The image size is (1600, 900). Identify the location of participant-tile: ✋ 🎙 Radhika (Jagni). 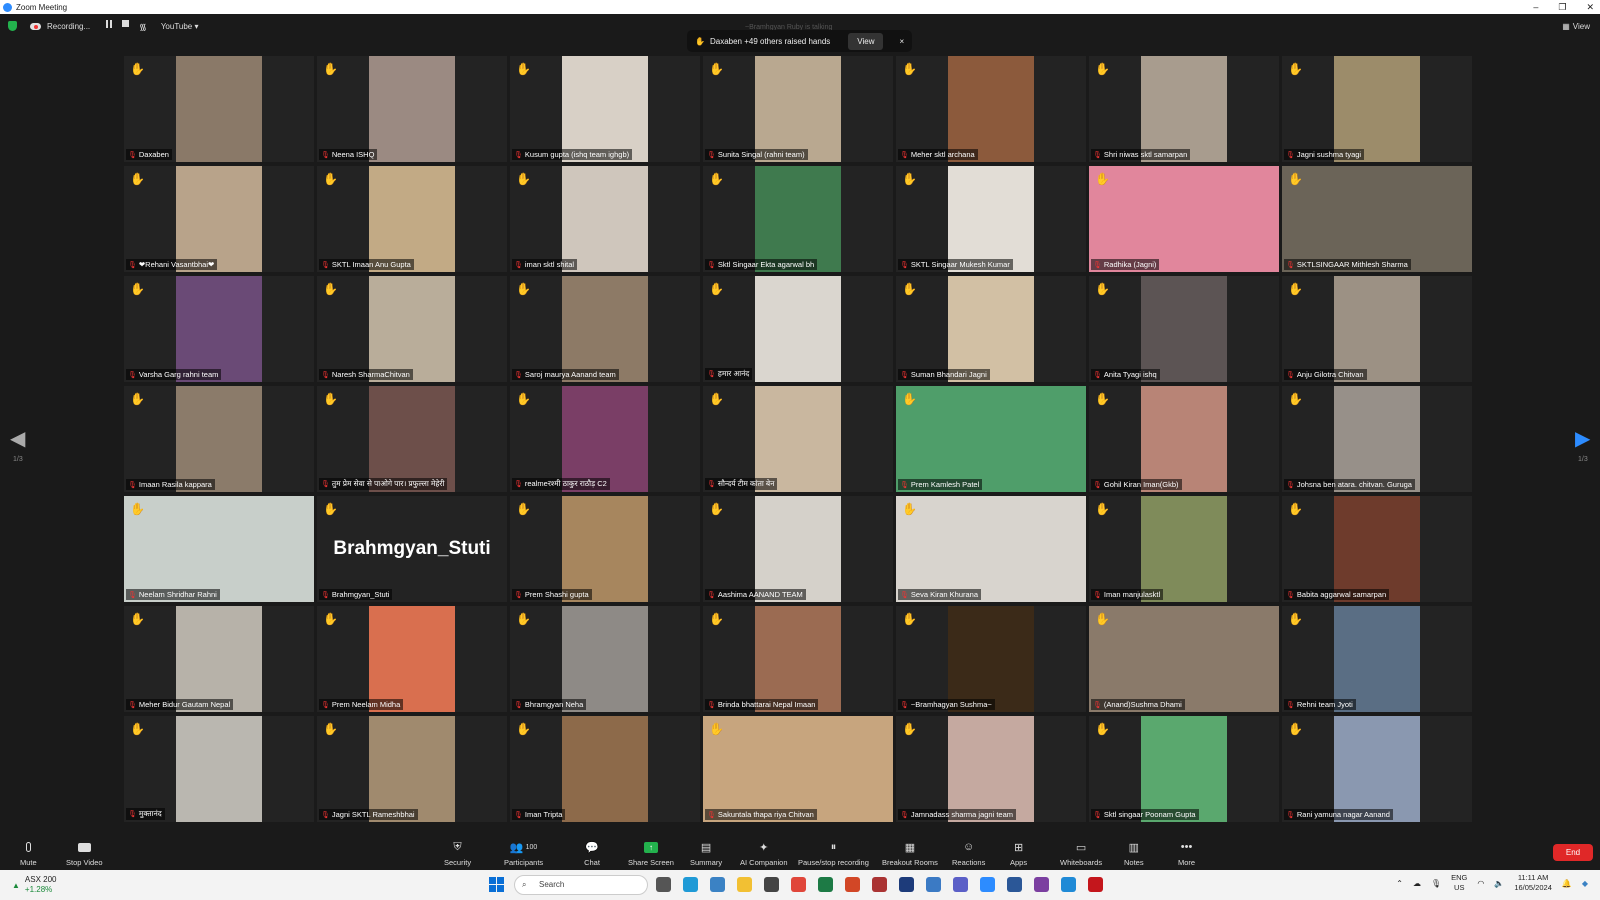
(1184, 219).